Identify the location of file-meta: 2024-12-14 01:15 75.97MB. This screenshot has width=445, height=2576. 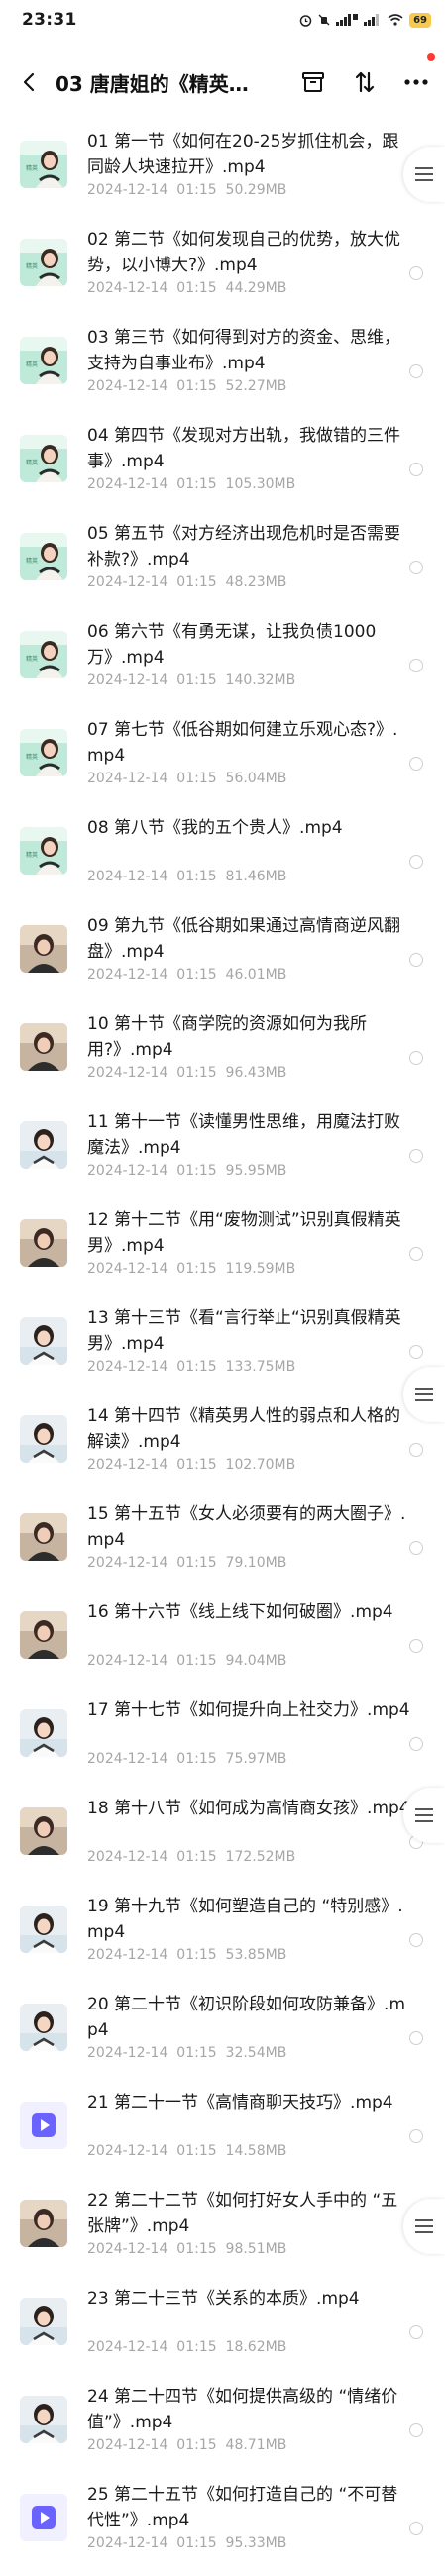
(186, 1759).